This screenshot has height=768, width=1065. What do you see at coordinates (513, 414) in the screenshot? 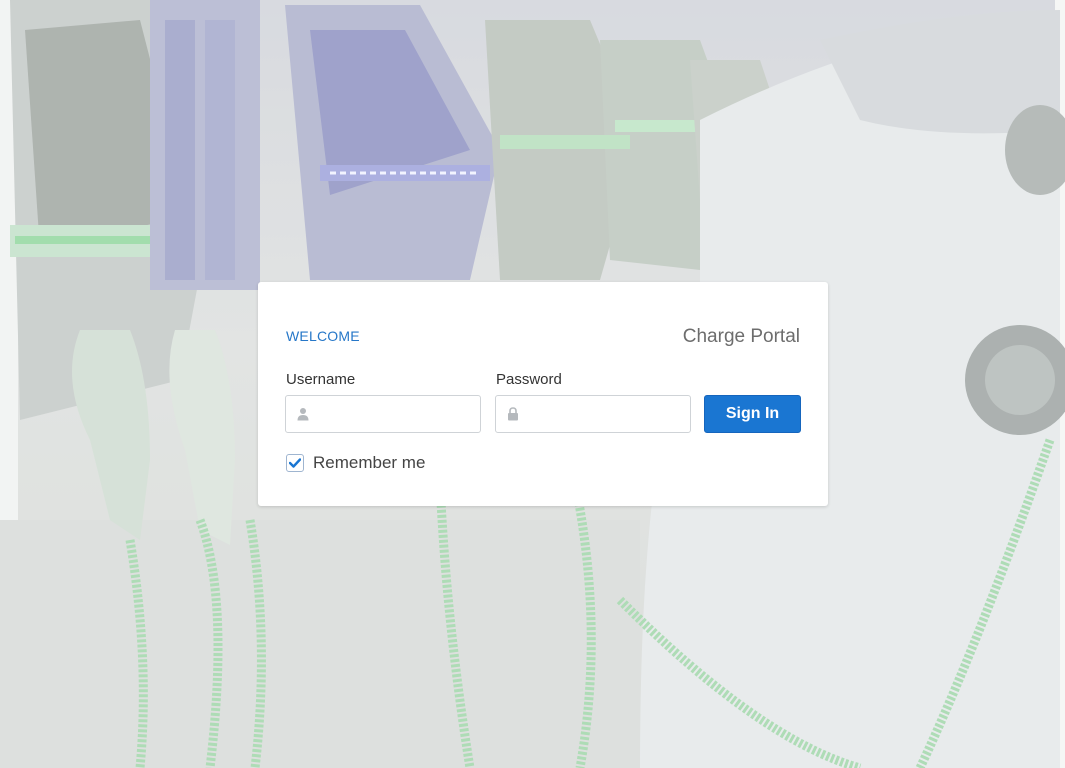
I see `lock-icon` at bounding box center [513, 414].